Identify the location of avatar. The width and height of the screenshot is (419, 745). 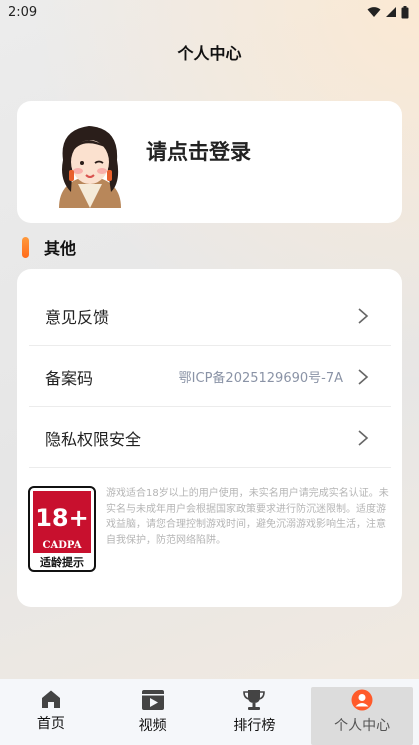
(90, 163).